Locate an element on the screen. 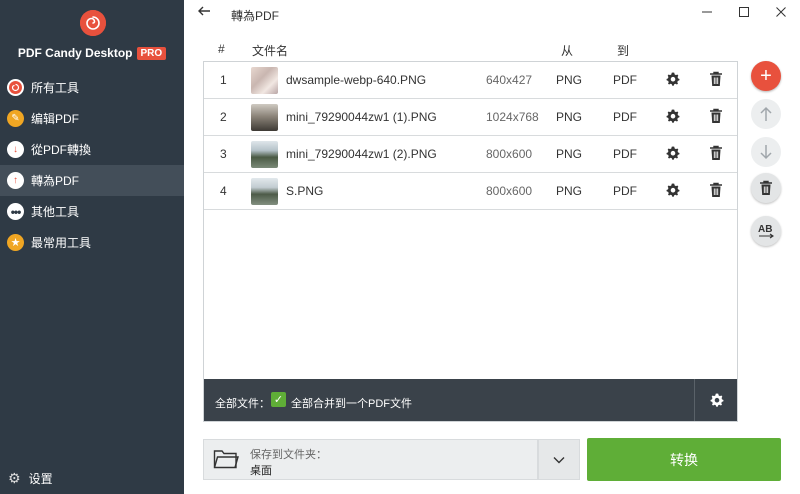  arrow-down-icon is located at coordinates (766, 152).